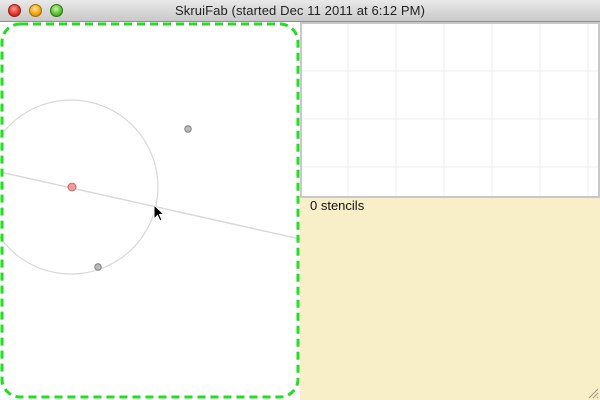 The height and width of the screenshot is (400, 600). Describe the element at coordinates (337, 205) in the screenshot. I see `stencil-count-label: 0 stencils` at that location.